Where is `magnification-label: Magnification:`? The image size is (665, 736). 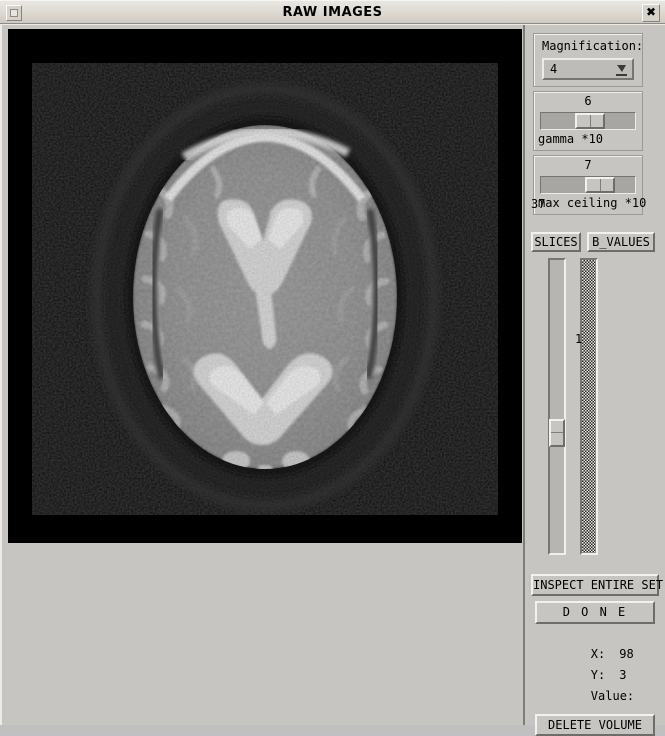
magnification-label: Magnification: is located at coordinates (593, 46).